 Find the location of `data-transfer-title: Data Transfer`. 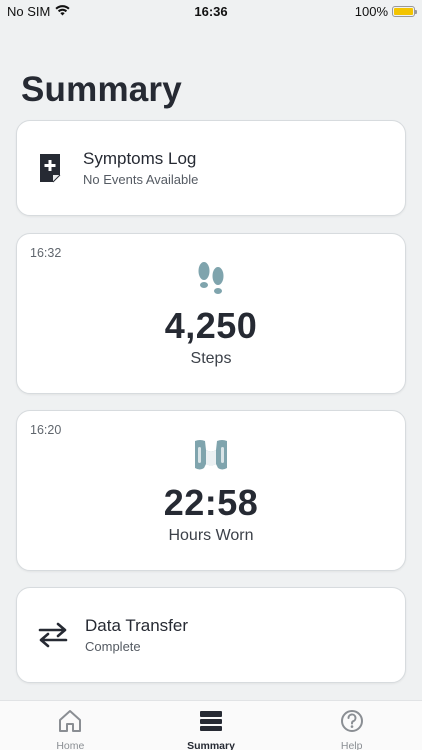

data-transfer-title: Data Transfer is located at coordinates (136, 625).